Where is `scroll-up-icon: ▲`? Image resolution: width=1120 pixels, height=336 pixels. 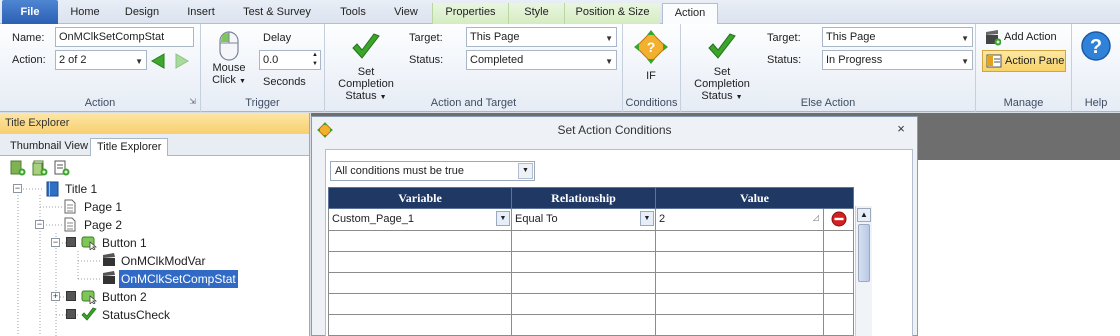 scroll-up-icon: ▲ is located at coordinates (864, 215).